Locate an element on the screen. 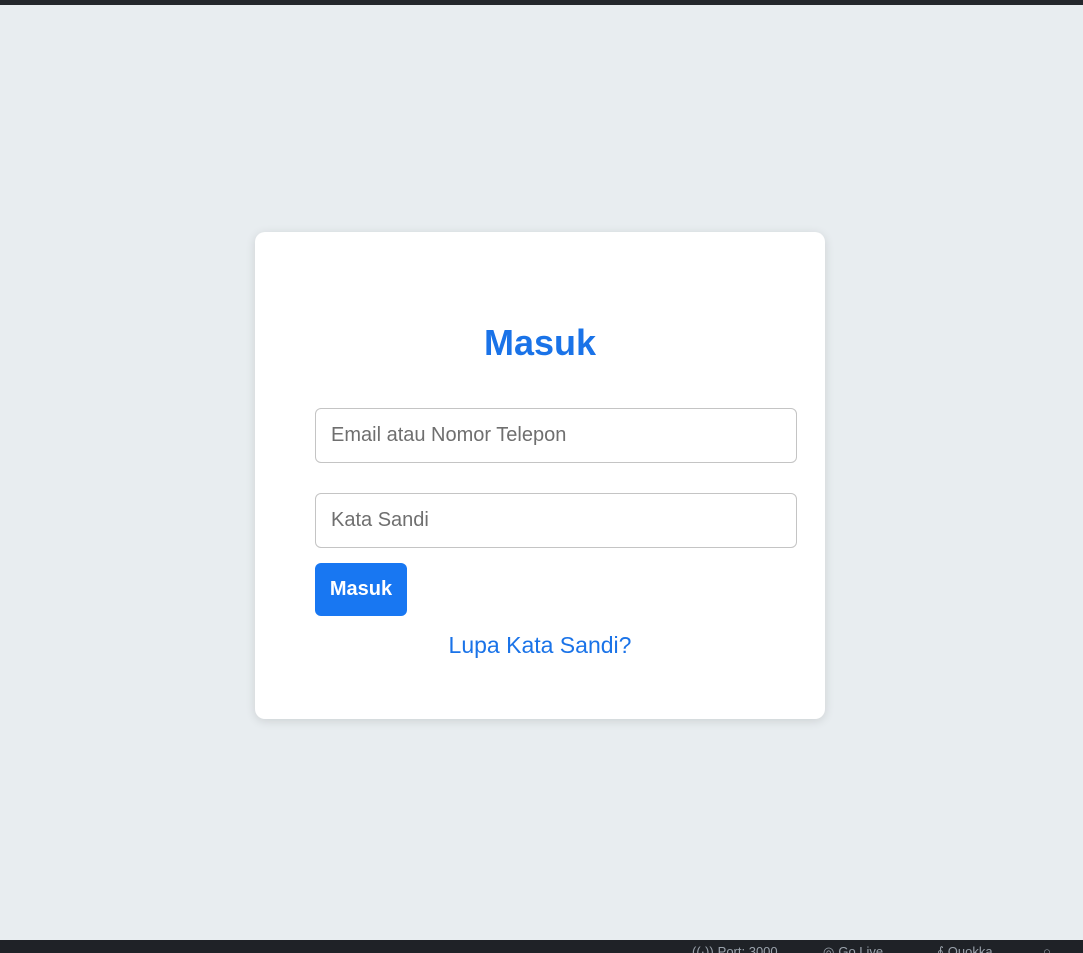 This screenshot has height=953, width=1083. status-item-go-live: ◎ Go Live is located at coordinates (853, 949).